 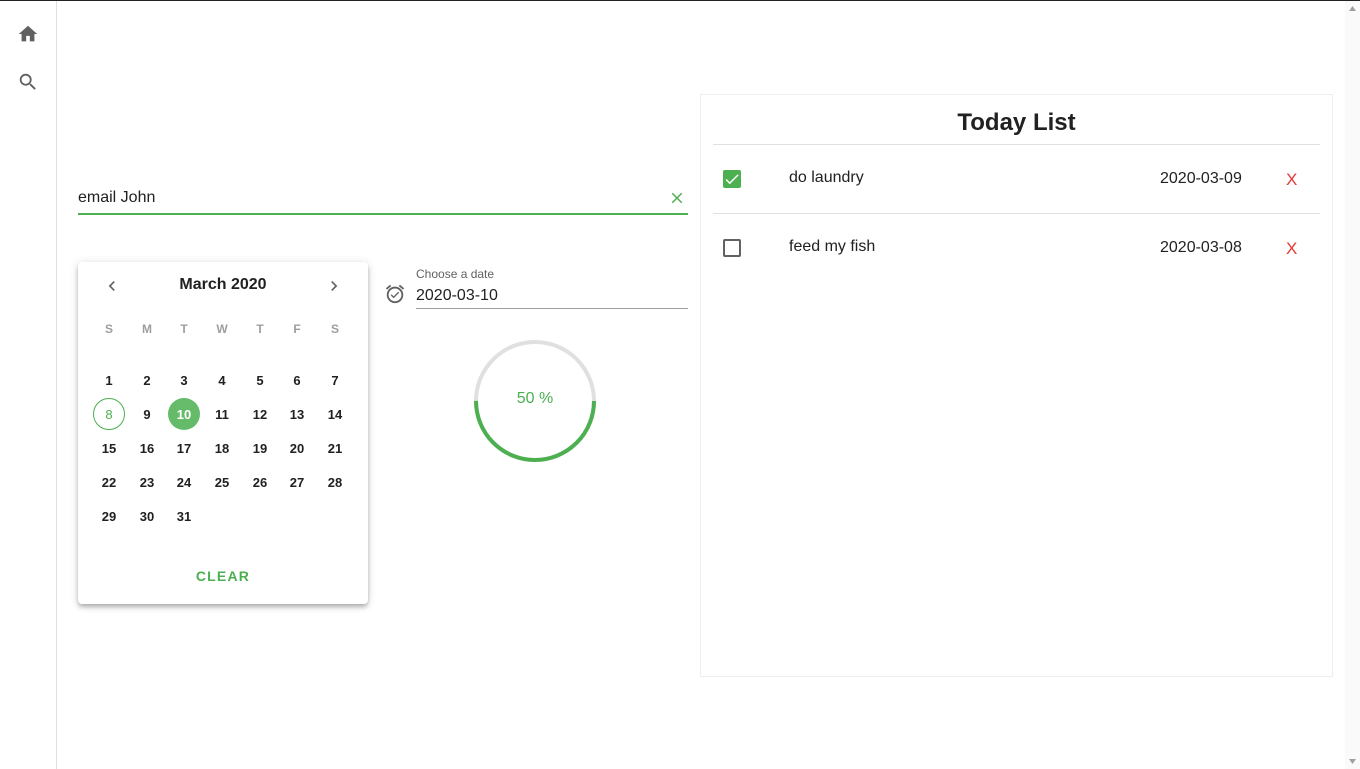 What do you see at coordinates (223, 576) in the screenshot?
I see `clear-date-button: CLEAR` at bounding box center [223, 576].